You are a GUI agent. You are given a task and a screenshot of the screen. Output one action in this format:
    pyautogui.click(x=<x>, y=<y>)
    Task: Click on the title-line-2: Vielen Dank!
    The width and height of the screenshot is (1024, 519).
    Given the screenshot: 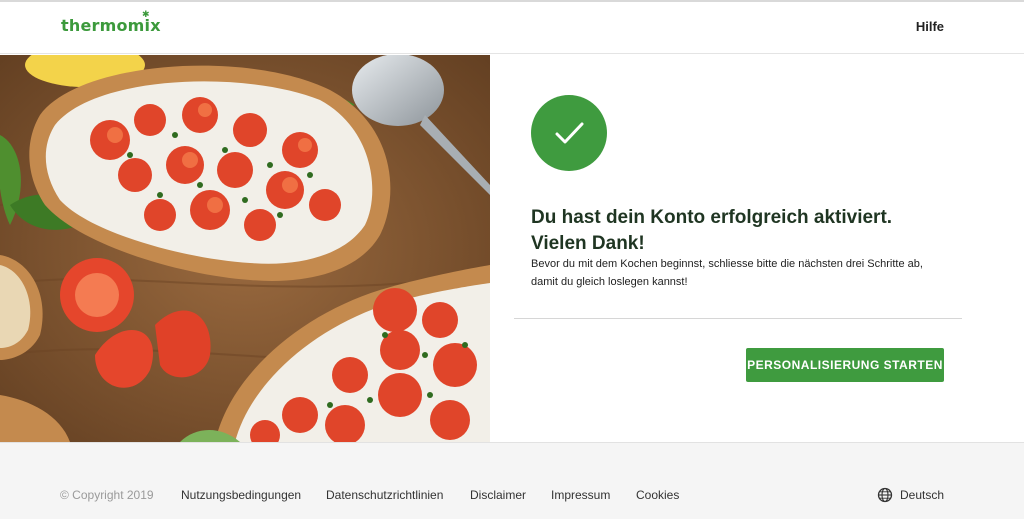 What is the action you would take?
    pyautogui.click(x=588, y=243)
    